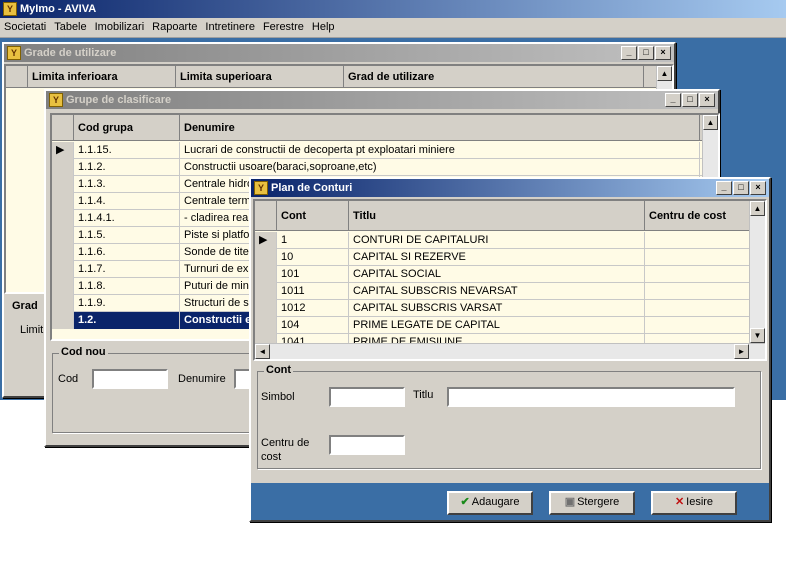 Image resolution: width=786 pixels, height=563 pixels. What do you see at coordinates (127, 201) in the screenshot?
I see `cod-grupa-cell: 1.1.4.` at bounding box center [127, 201].